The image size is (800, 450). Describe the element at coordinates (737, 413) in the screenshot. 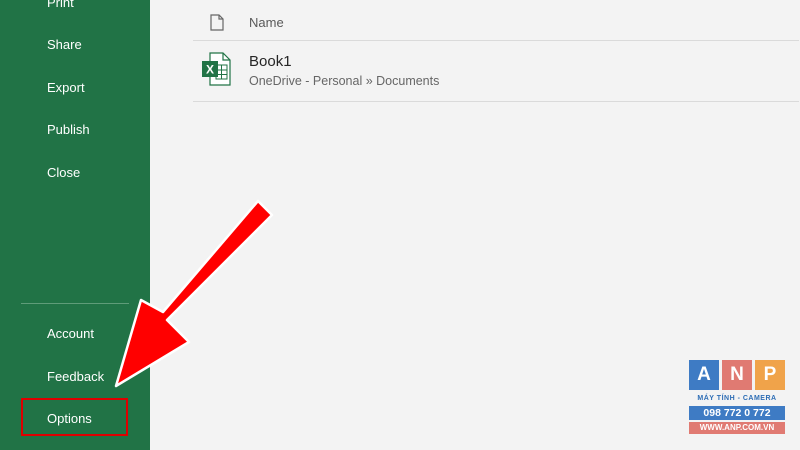

I see `logo-phone: 098 772 0 772` at that location.